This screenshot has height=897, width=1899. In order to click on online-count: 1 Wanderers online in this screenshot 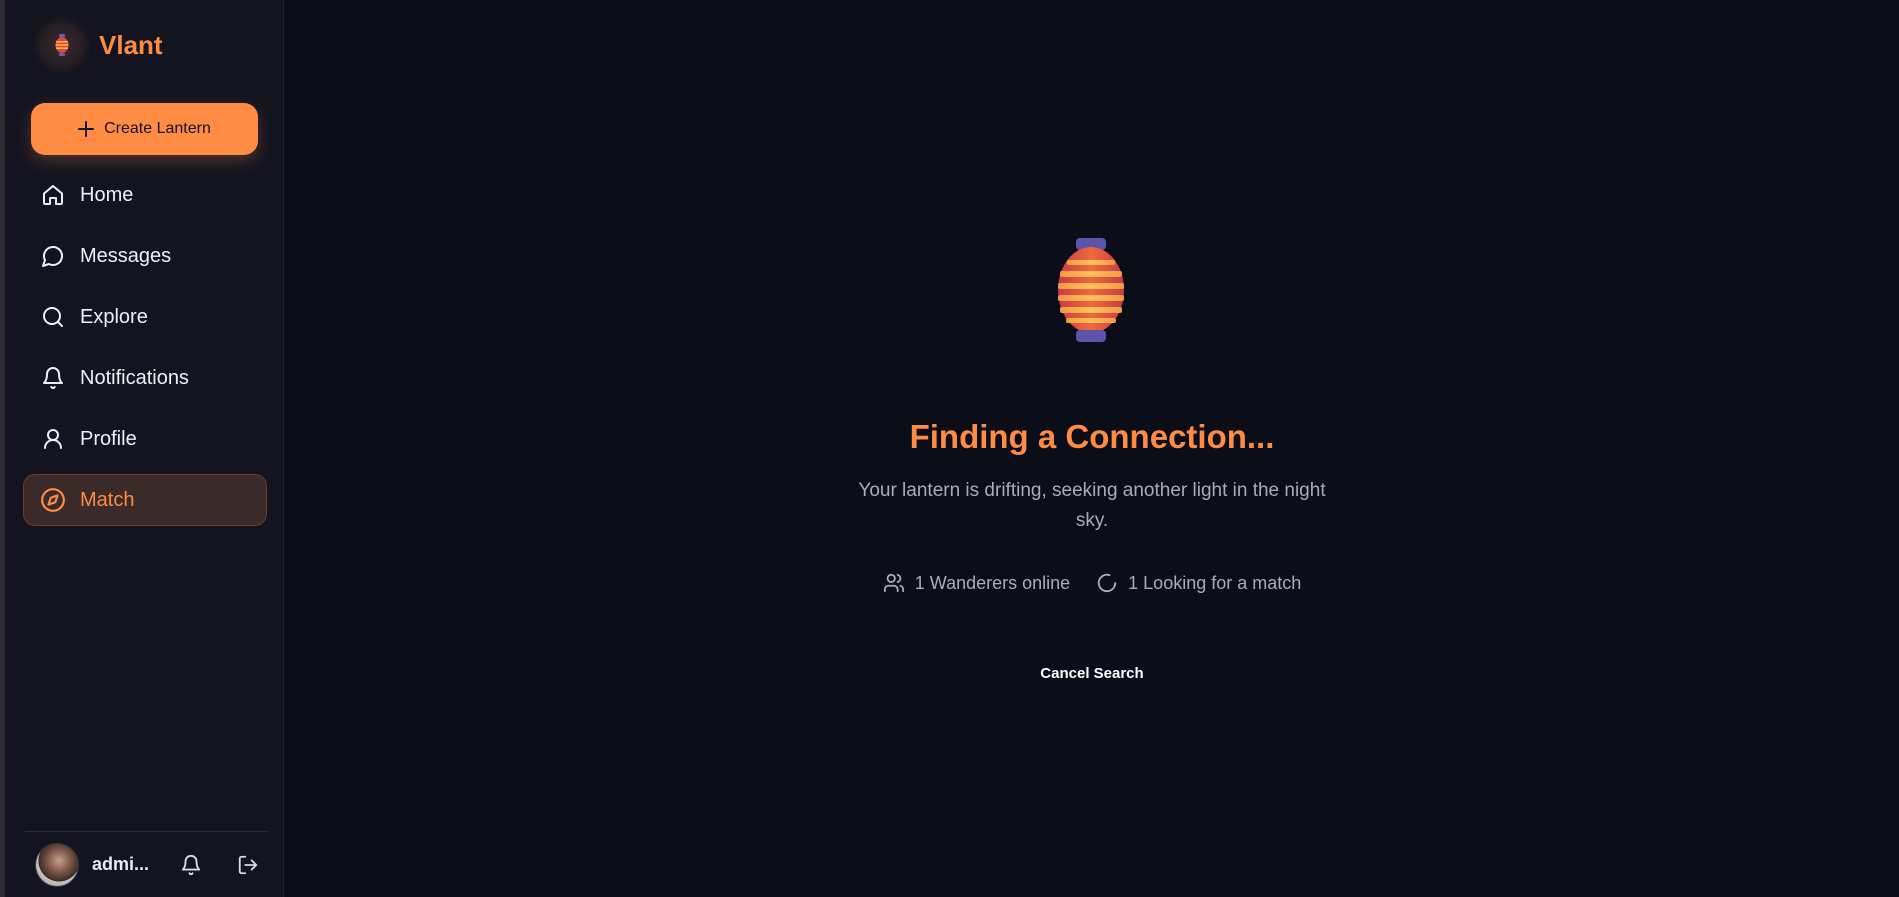, I will do `click(992, 582)`.